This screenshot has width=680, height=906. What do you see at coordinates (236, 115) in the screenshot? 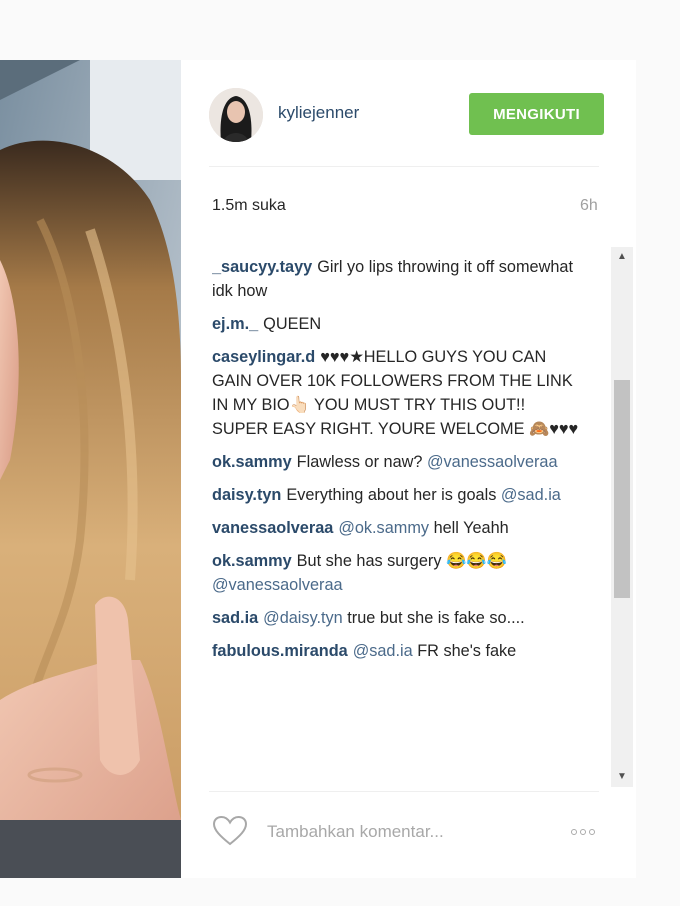
I see `avatar` at bounding box center [236, 115].